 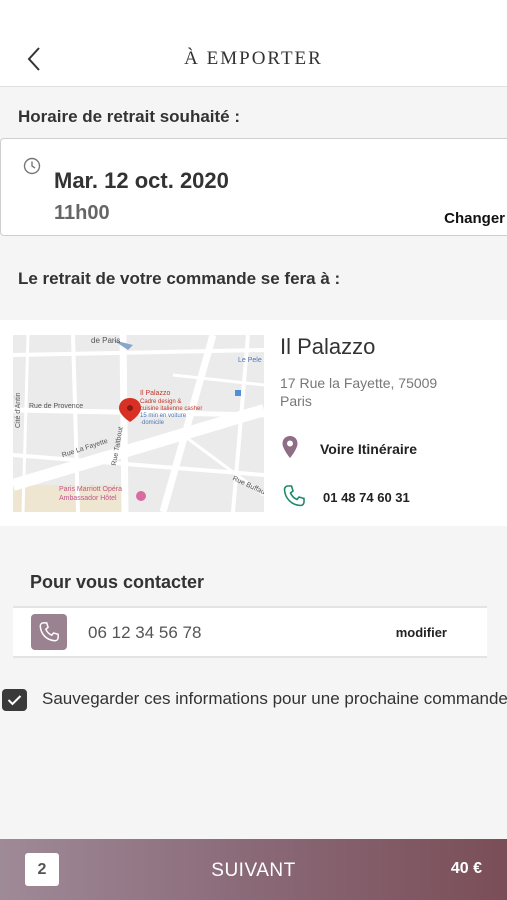 I want to click on checkmark-icon, so click(x=14, y=700).